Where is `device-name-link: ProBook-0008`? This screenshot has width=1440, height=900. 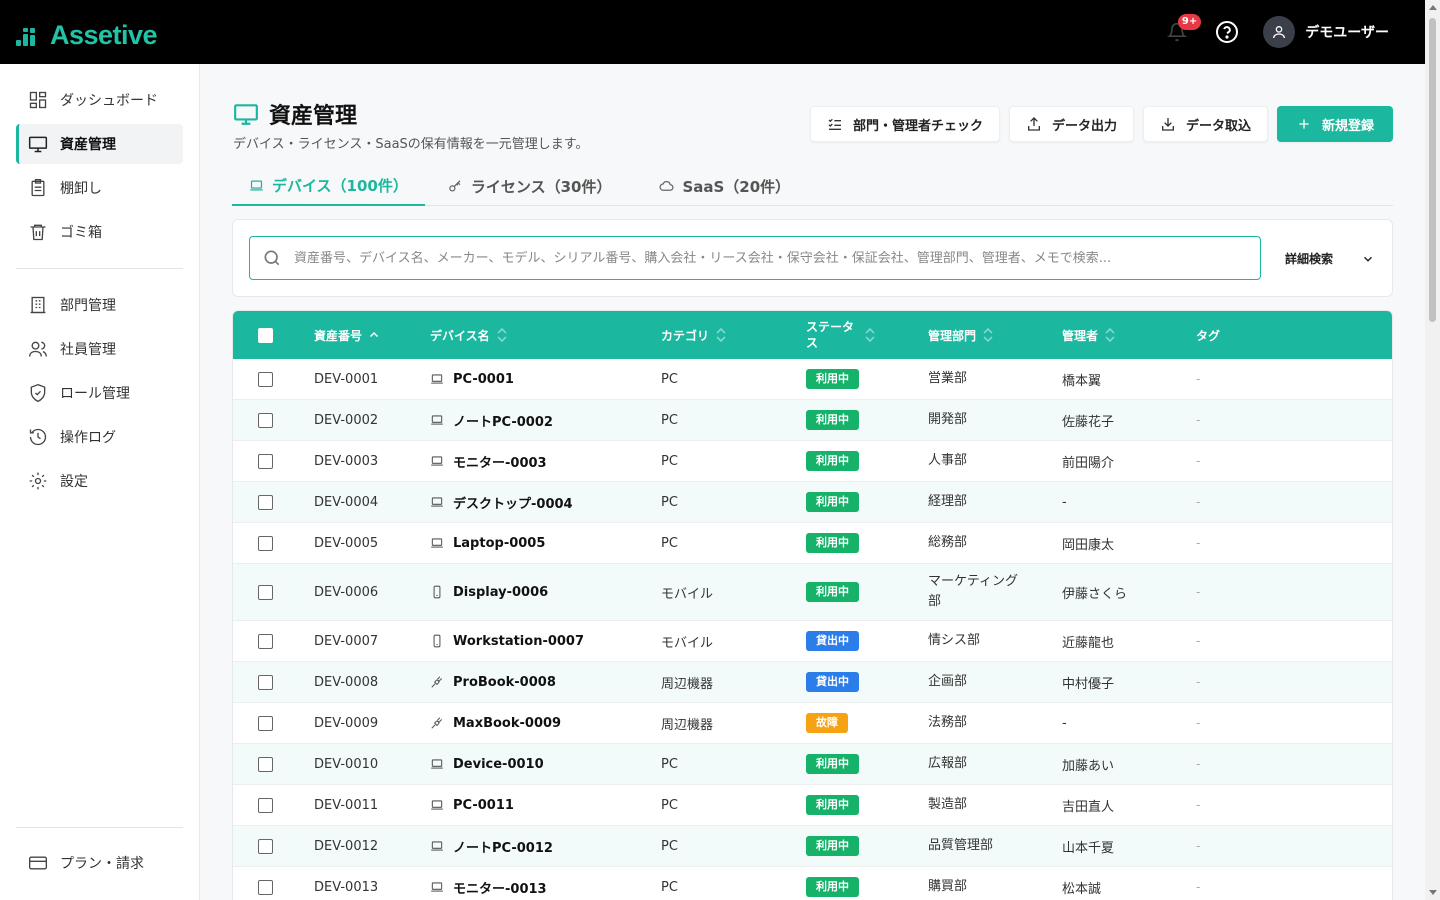 device-name-link: ProBook-0008 is located at coordinates (493, 682).